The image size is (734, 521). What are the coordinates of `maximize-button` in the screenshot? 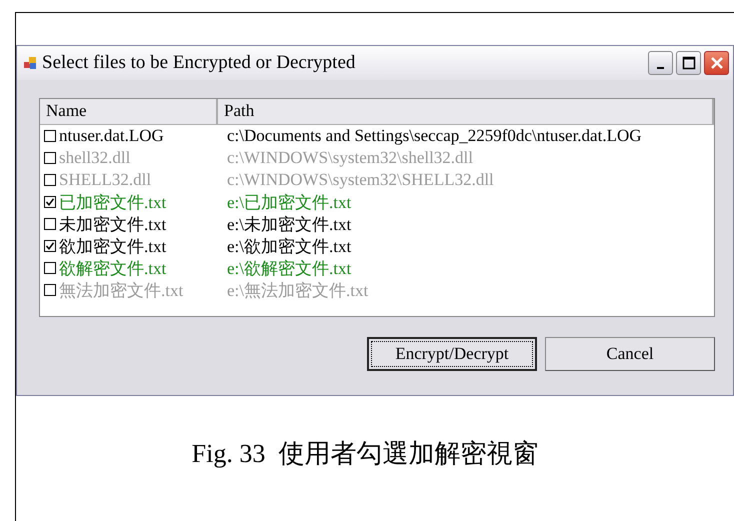 It's located at (688, 63).